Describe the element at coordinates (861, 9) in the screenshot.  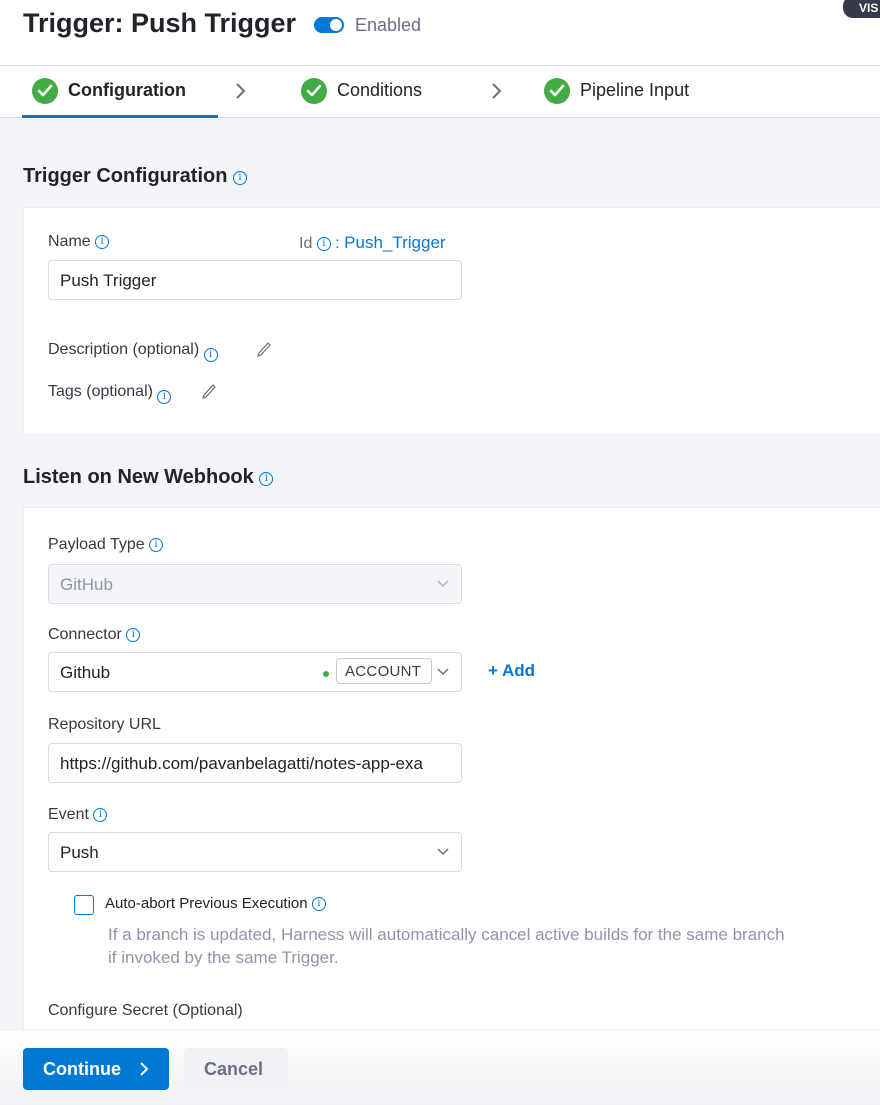
I see `visual-yaml-badge: VIS` at that location.